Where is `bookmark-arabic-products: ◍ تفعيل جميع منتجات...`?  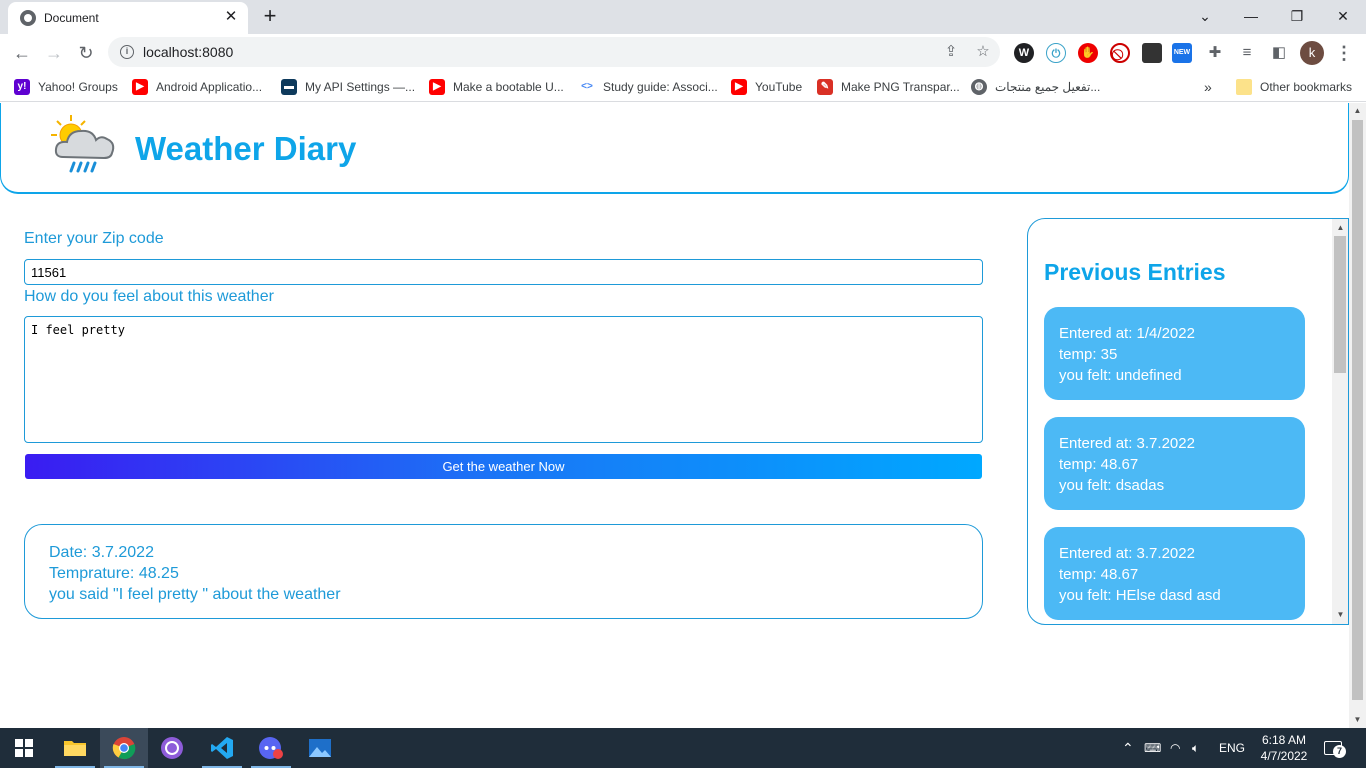
bookmark-arabic-products: ◍ تفعيل جميع منتجات... is located at coordinates (1035, 87).